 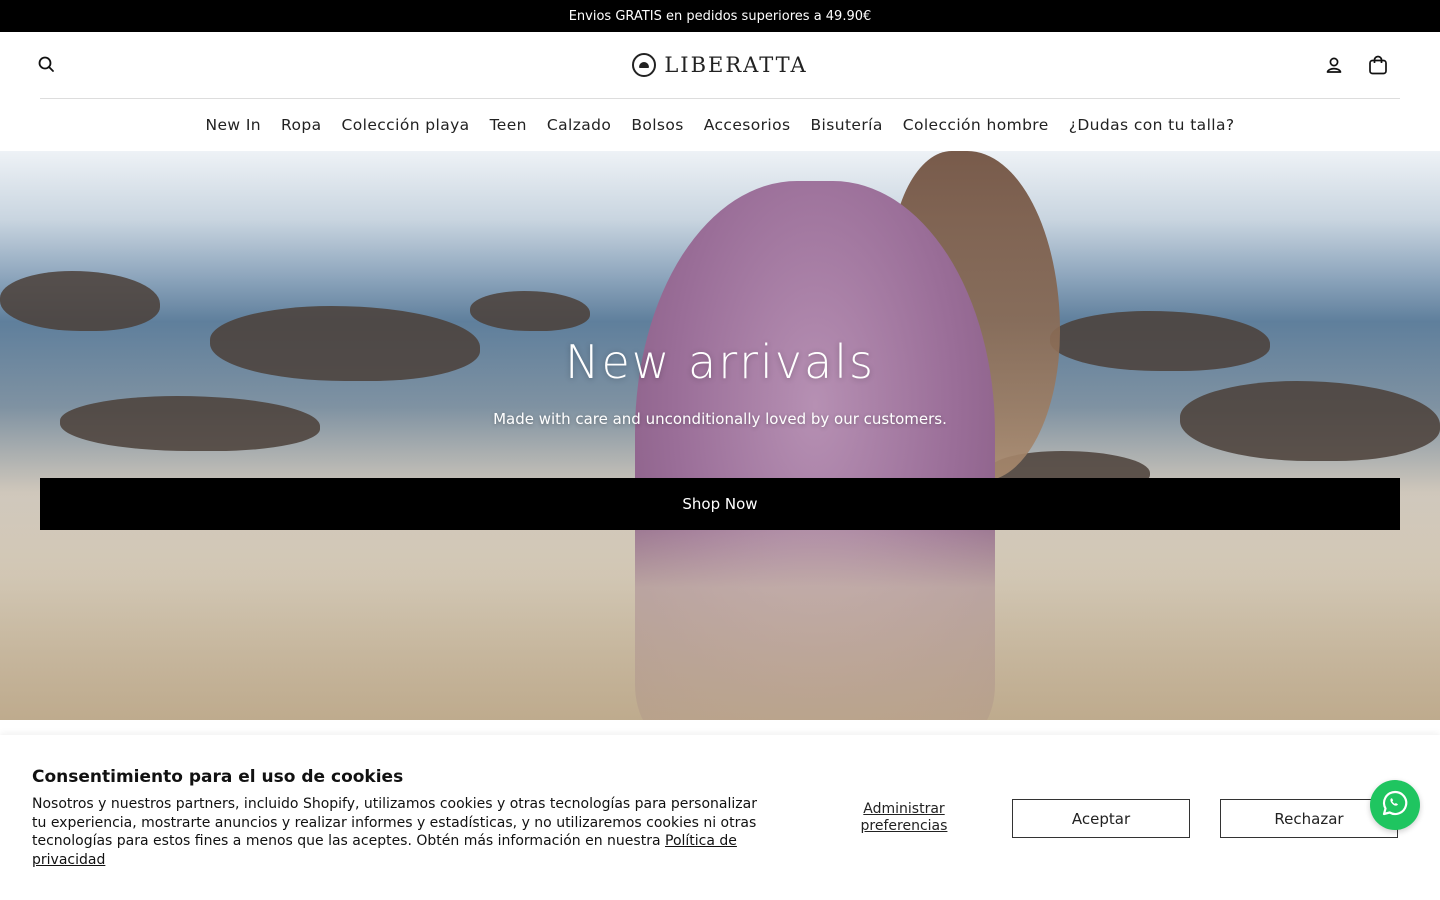 What do you see at coordinates (720, 504) in the screenshot?
I see `shop-now-button: Shop Now` at bounding box center [720, 504].